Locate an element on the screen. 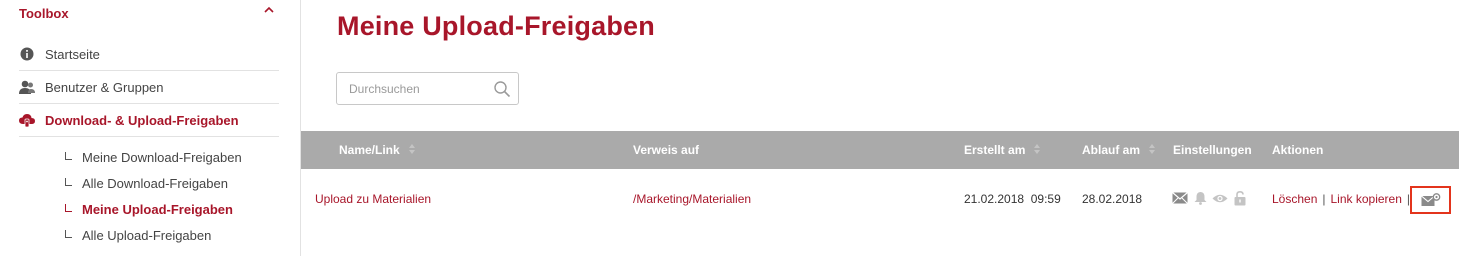 This screenshot has height=256, width=1467. search-icon is located at coordinates (502, 89).